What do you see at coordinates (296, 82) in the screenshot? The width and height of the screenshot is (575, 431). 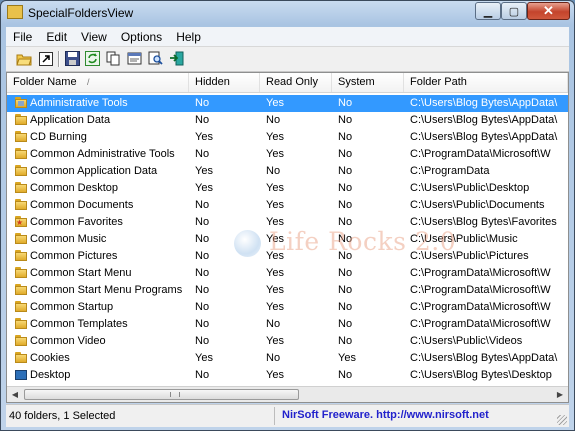 I see `column-header-read-only: Read Only` at bounding box center [296, 82].